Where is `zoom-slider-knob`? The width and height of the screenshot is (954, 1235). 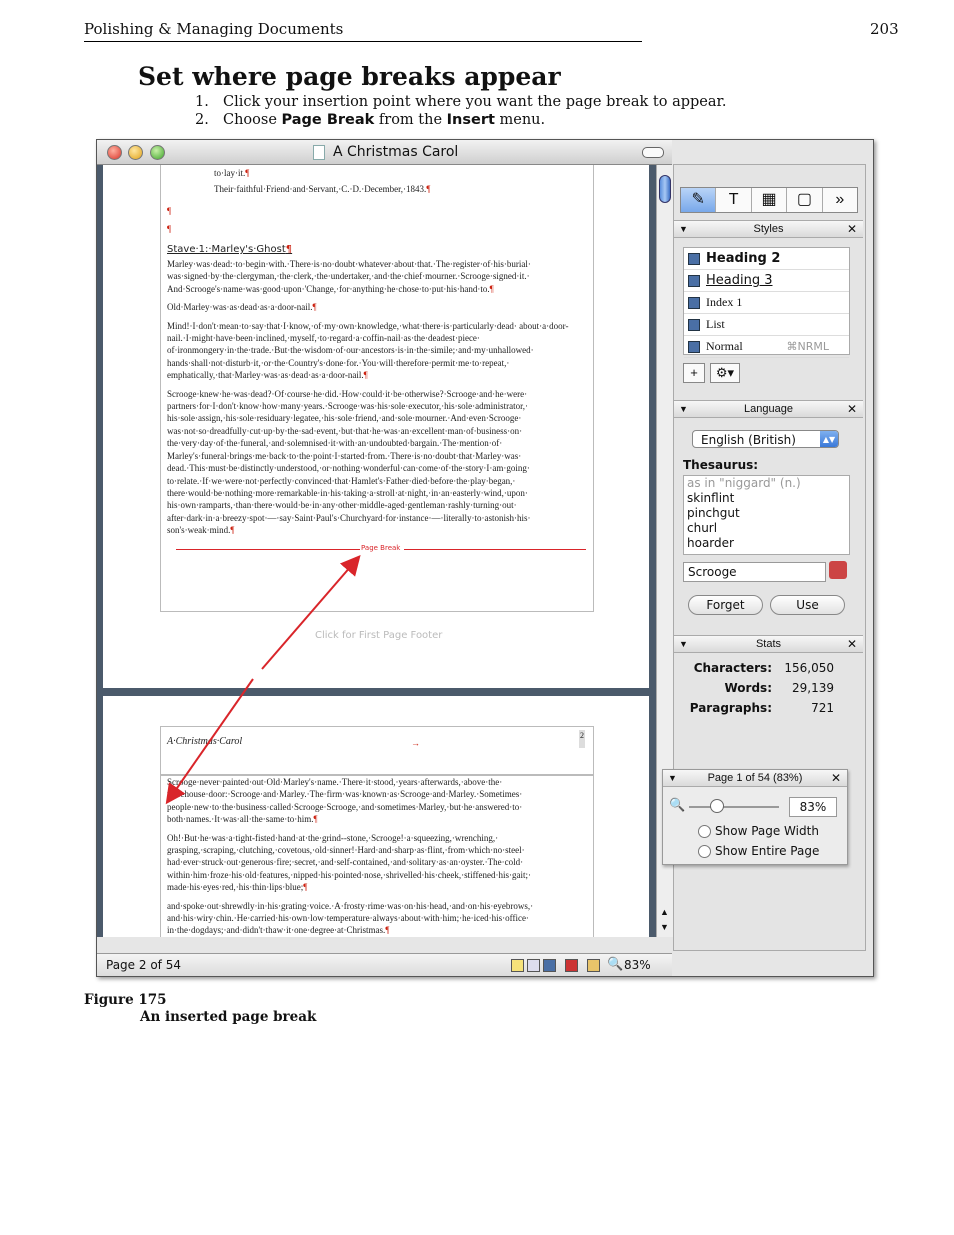
zoom-slider-knob is located at coordinates (717, 806).